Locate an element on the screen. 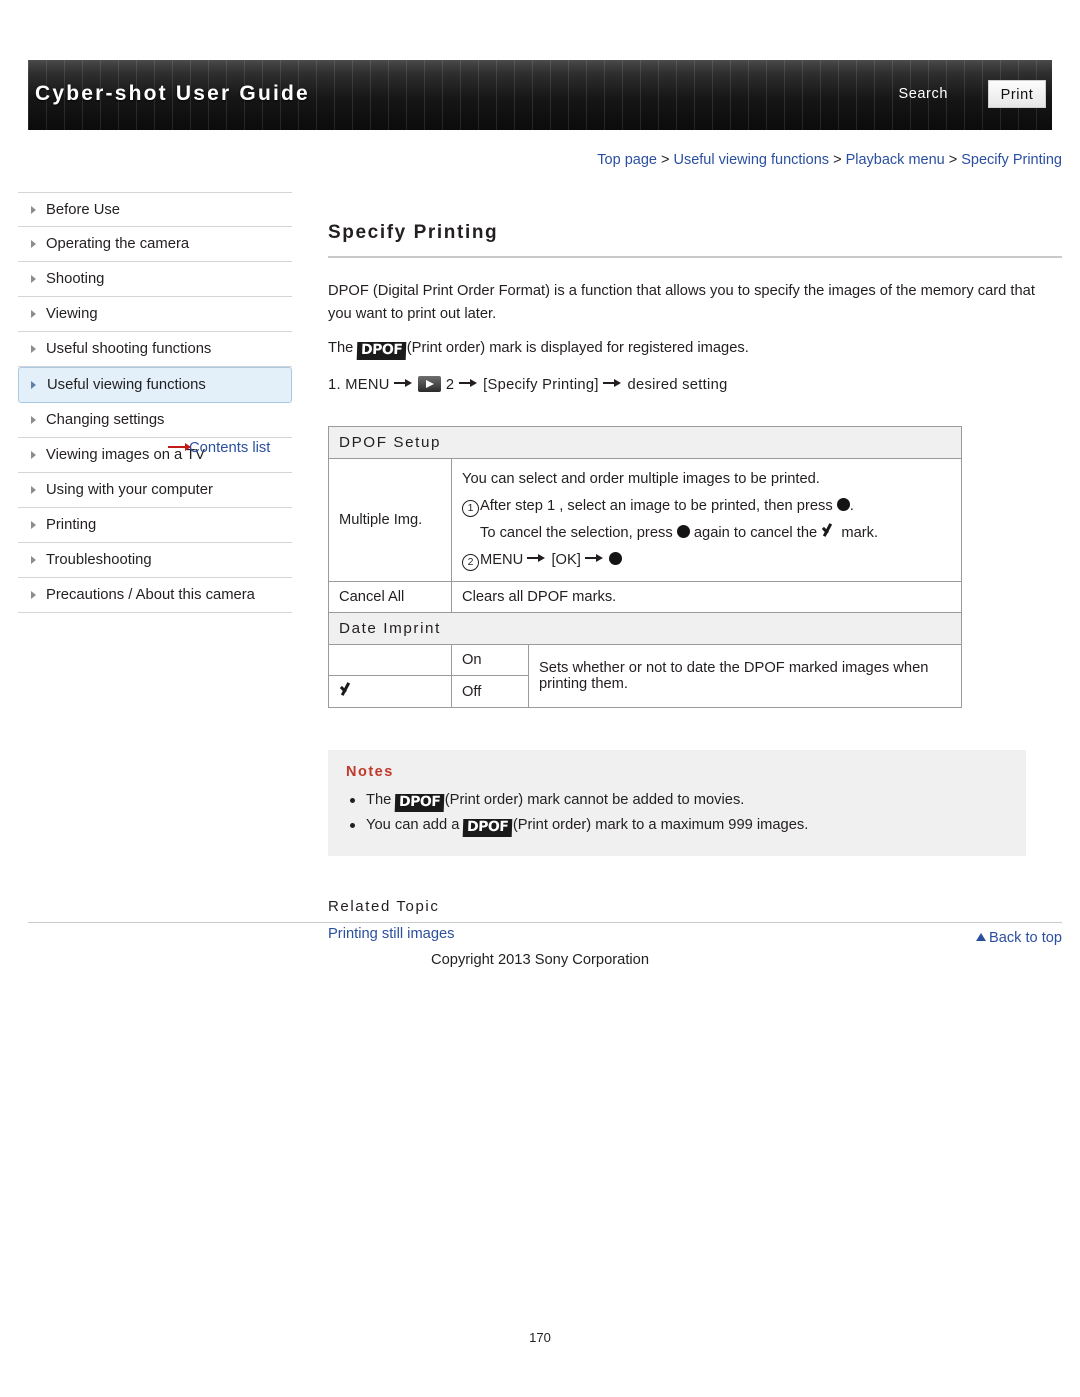  sidebar-item-operating-the-camera: Operating the camera is located at coordinates (155, 244).